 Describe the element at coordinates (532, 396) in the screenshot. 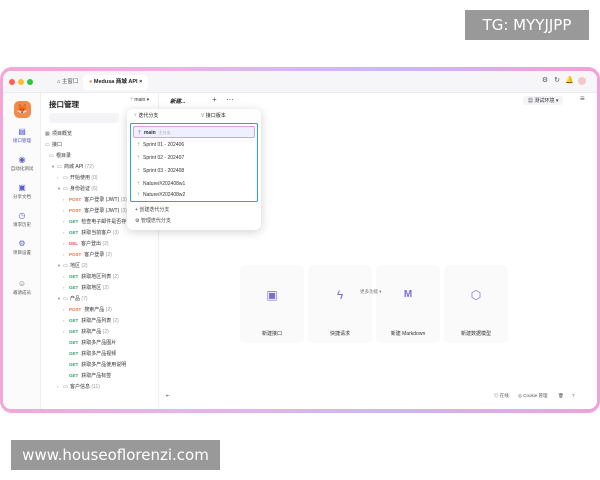

I see `cookie-manager: ◎ Cookie 管理` at that location.